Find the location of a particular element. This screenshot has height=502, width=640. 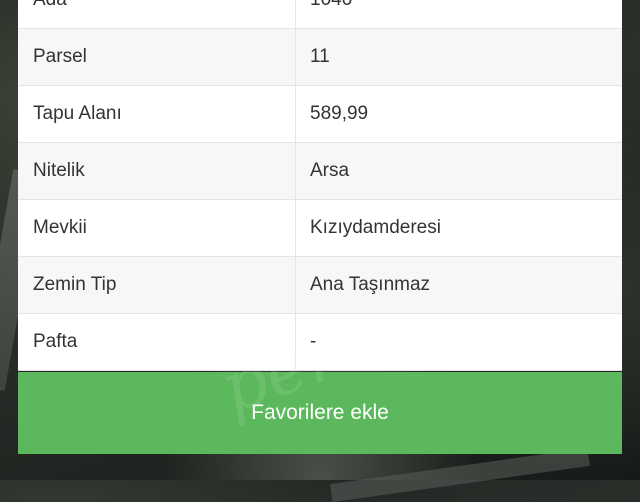

row-label-ada: Ada is located at coordinates (157, 14).